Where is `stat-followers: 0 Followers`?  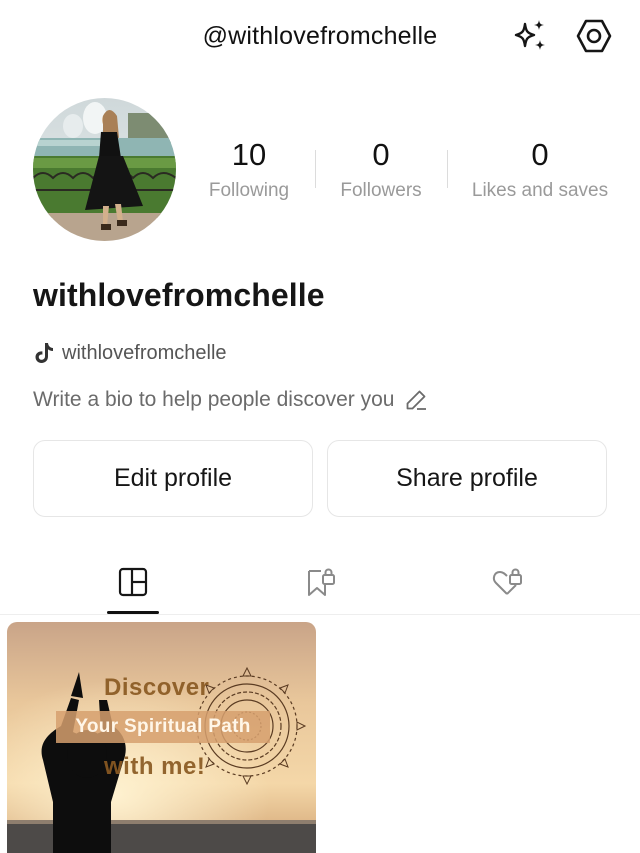
stat-followers: 0 Followers is located at coordinates (381, 170).